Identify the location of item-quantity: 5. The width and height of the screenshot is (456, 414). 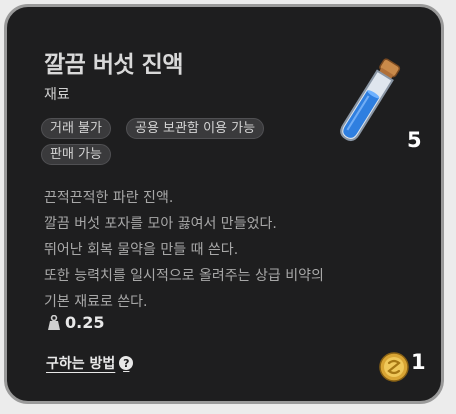
(414, 140).